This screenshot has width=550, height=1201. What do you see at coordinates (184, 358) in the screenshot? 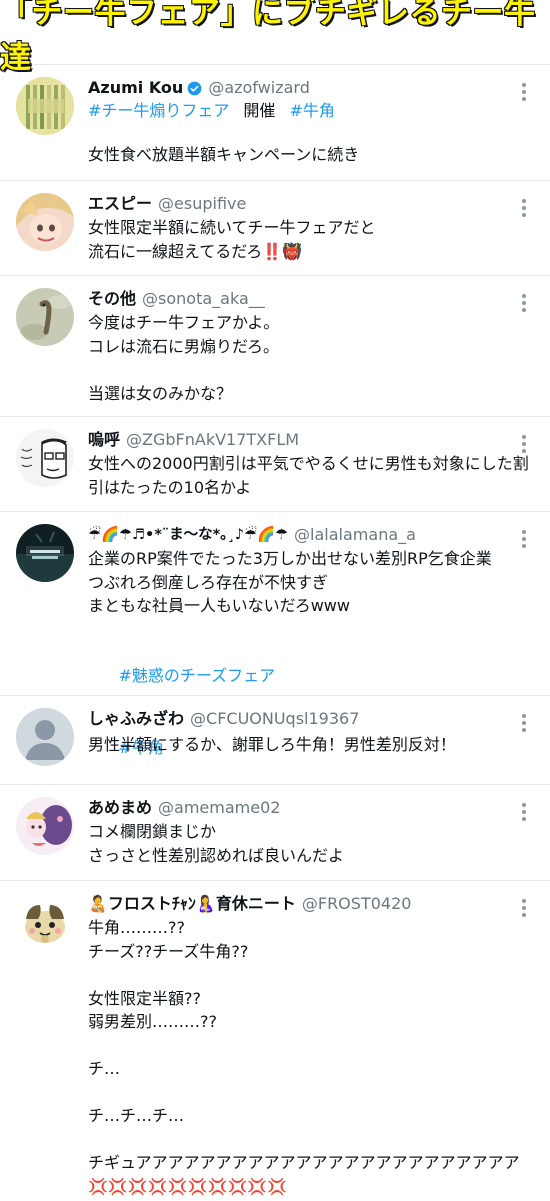
I see `tweet-text: 今度はチー牛フェアかよ。 コレは流石に男煽りだろ。 当選は女のみかな？` at bounding box center [184, 358].